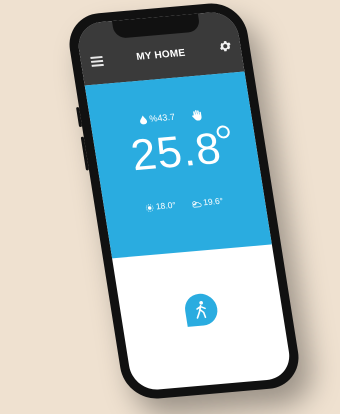  Describe the element at coordinates (196, 204) in the screenshot. I see `cloud-sun-icon` at that location.